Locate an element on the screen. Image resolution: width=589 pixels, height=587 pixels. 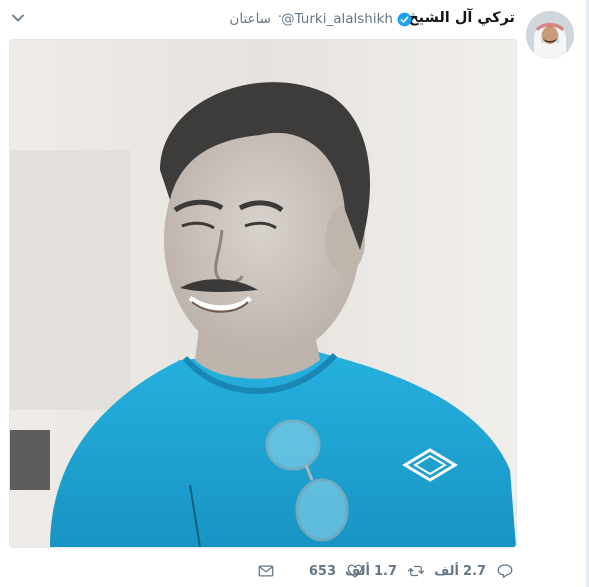
envelope-icon is located at coordinates (266, 571).